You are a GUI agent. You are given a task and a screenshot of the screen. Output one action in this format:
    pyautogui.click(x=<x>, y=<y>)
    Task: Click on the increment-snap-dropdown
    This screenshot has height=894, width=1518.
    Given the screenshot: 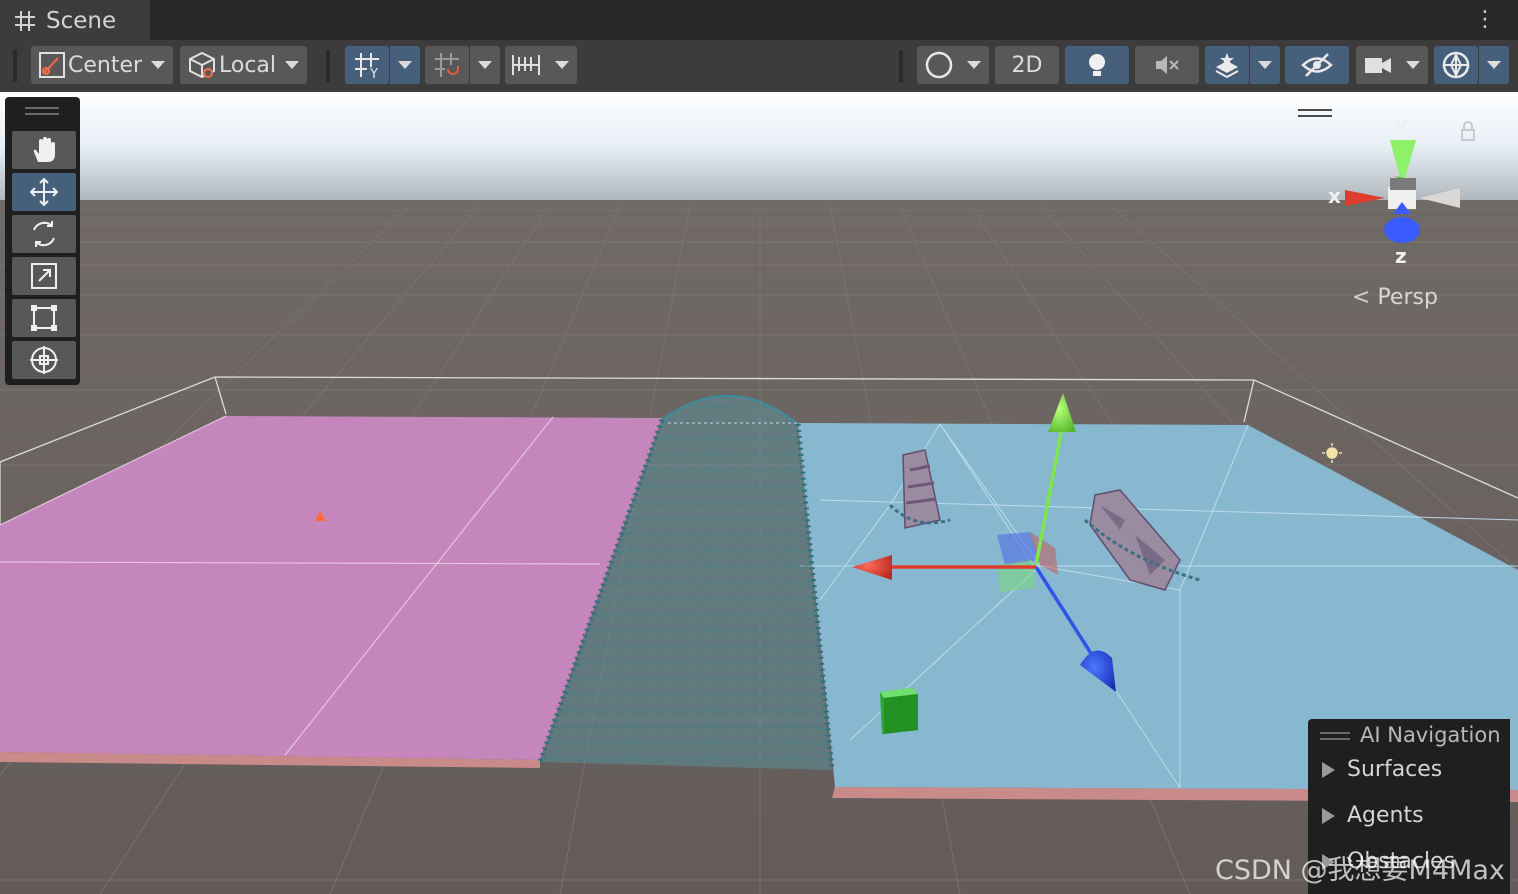 What is the action you would take?
    pyautogui.click(x=485, y=65)
    